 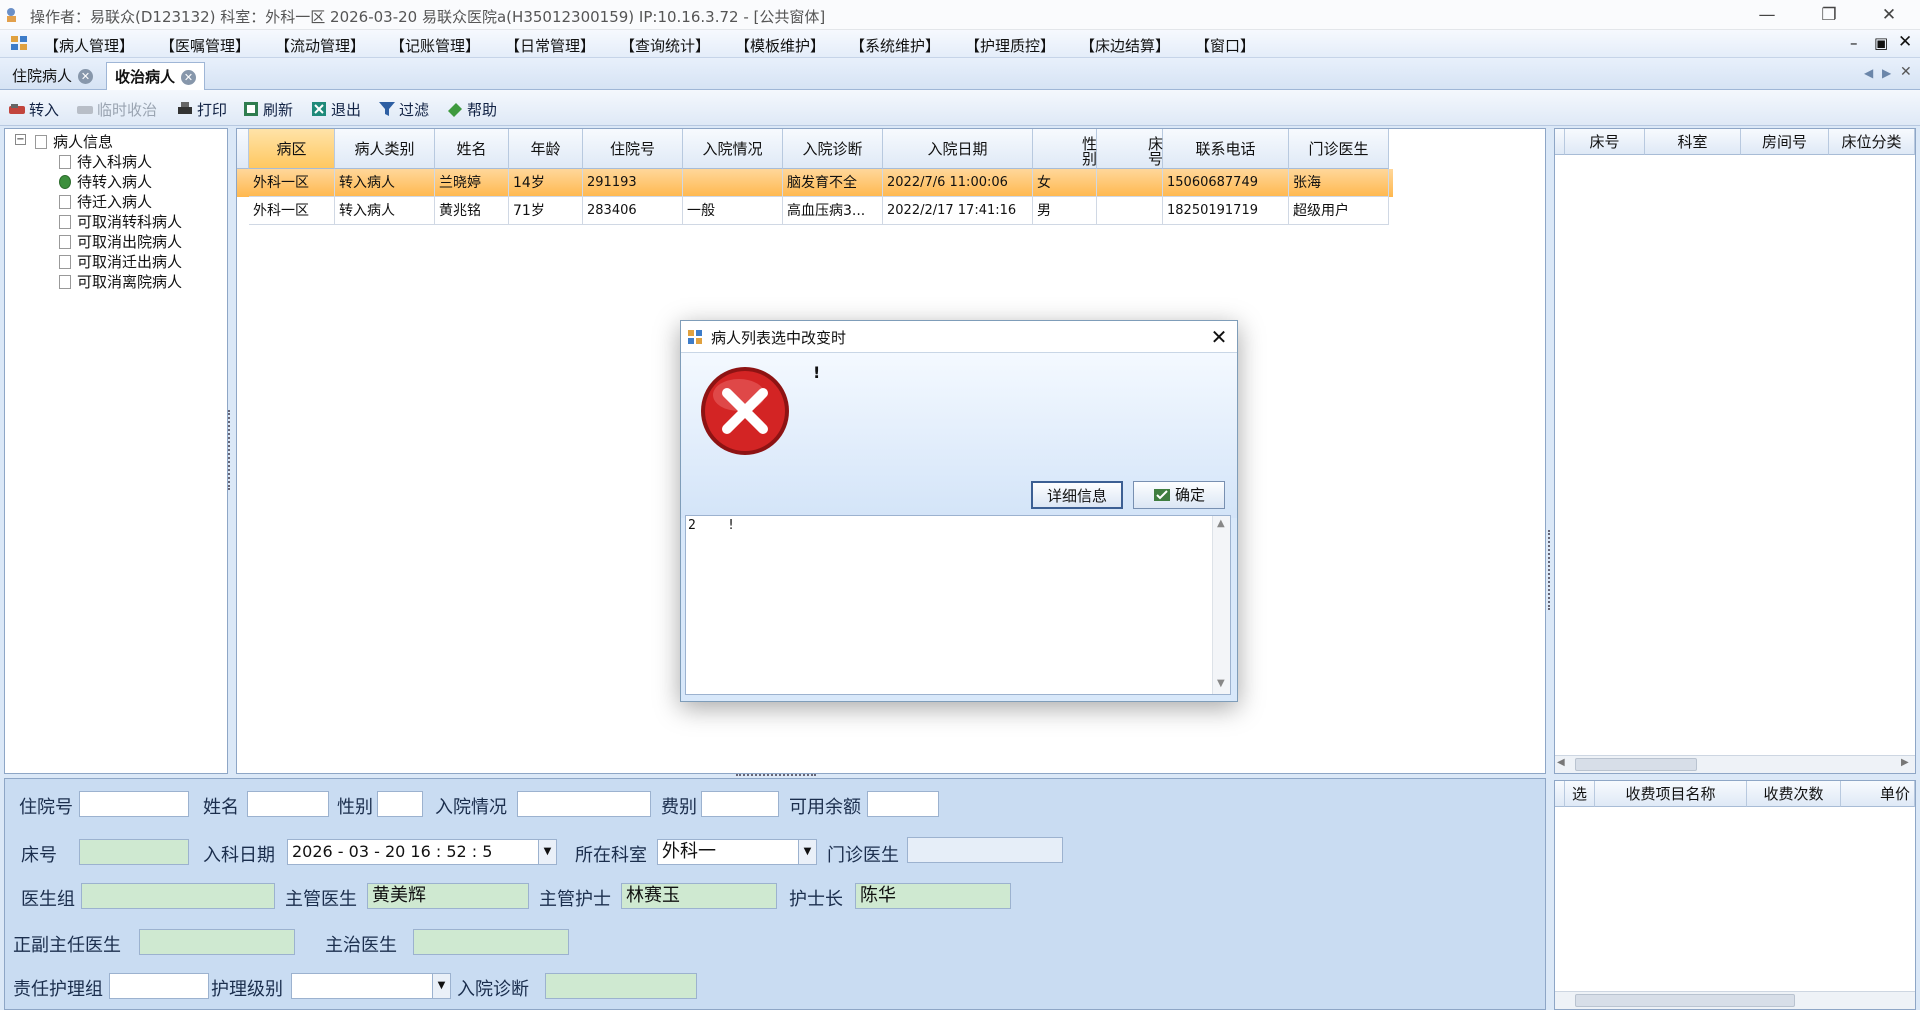 I want to click on tree-item: 待迁入病人, so click(x=105, y=201).